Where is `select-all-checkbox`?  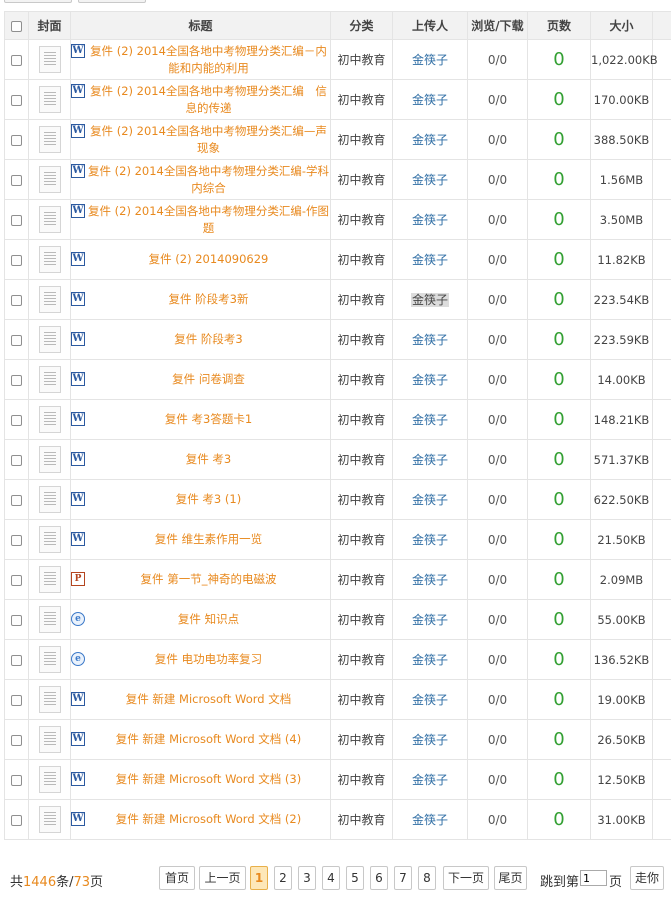 select-all-checkbox is located at coordinates (16, 26).